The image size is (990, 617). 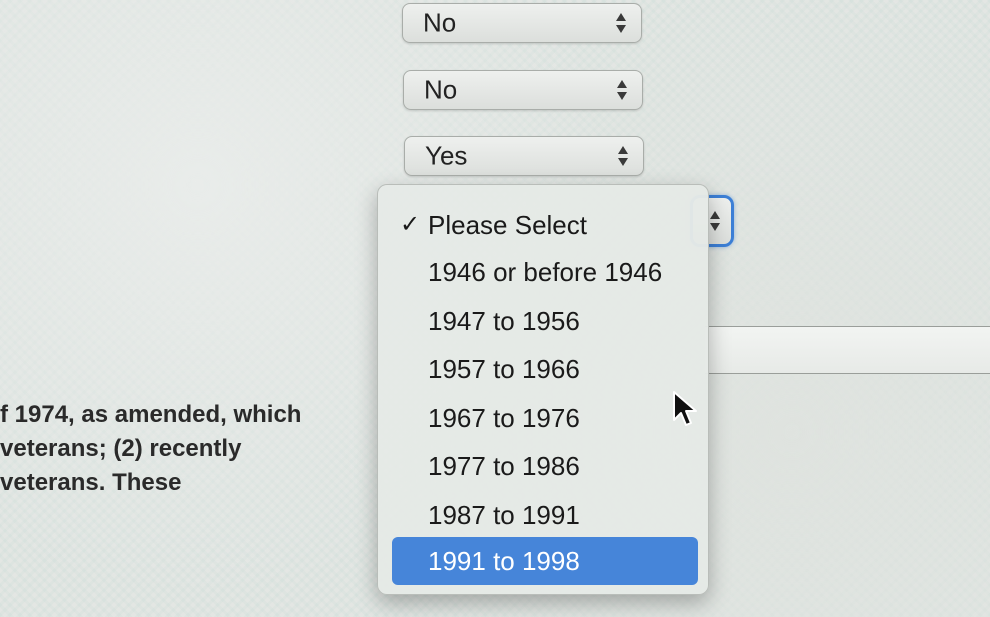 I want to click on select-answer-1: No, so click(x=522, y=23).